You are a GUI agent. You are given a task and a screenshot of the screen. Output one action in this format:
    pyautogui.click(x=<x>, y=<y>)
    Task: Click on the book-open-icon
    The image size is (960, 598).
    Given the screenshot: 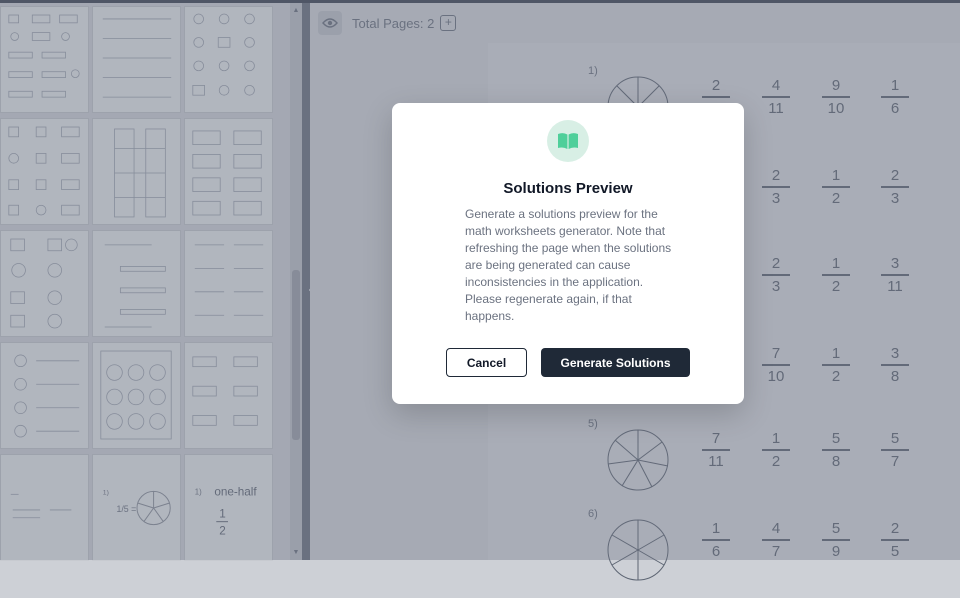 What is the action you would take?
    pyautogui.click(x=568, y=141)
    